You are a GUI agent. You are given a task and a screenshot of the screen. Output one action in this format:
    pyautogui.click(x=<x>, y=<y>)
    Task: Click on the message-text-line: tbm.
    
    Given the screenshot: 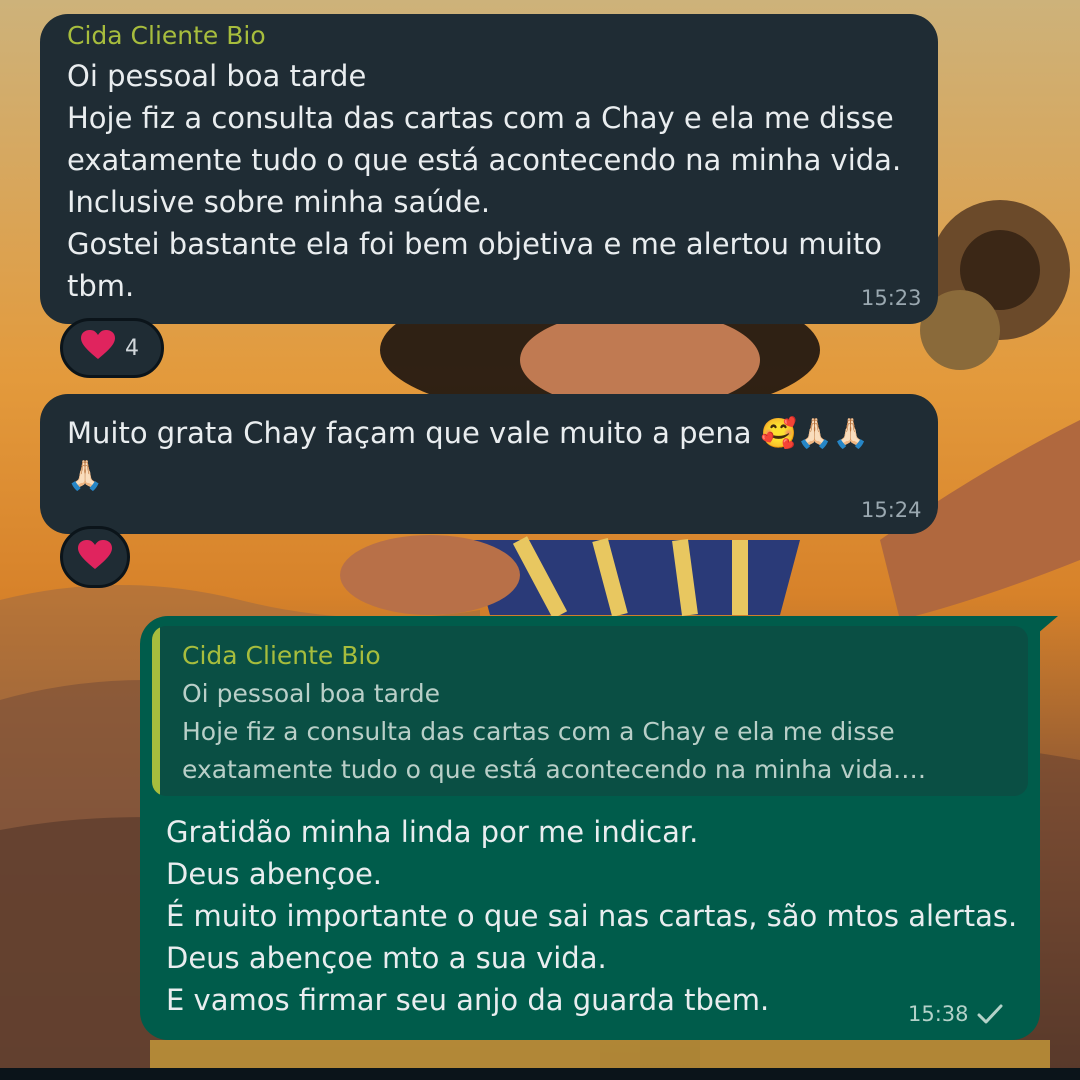 What is the action you would take?
    pyautogui.click(x=101, y=286)
    